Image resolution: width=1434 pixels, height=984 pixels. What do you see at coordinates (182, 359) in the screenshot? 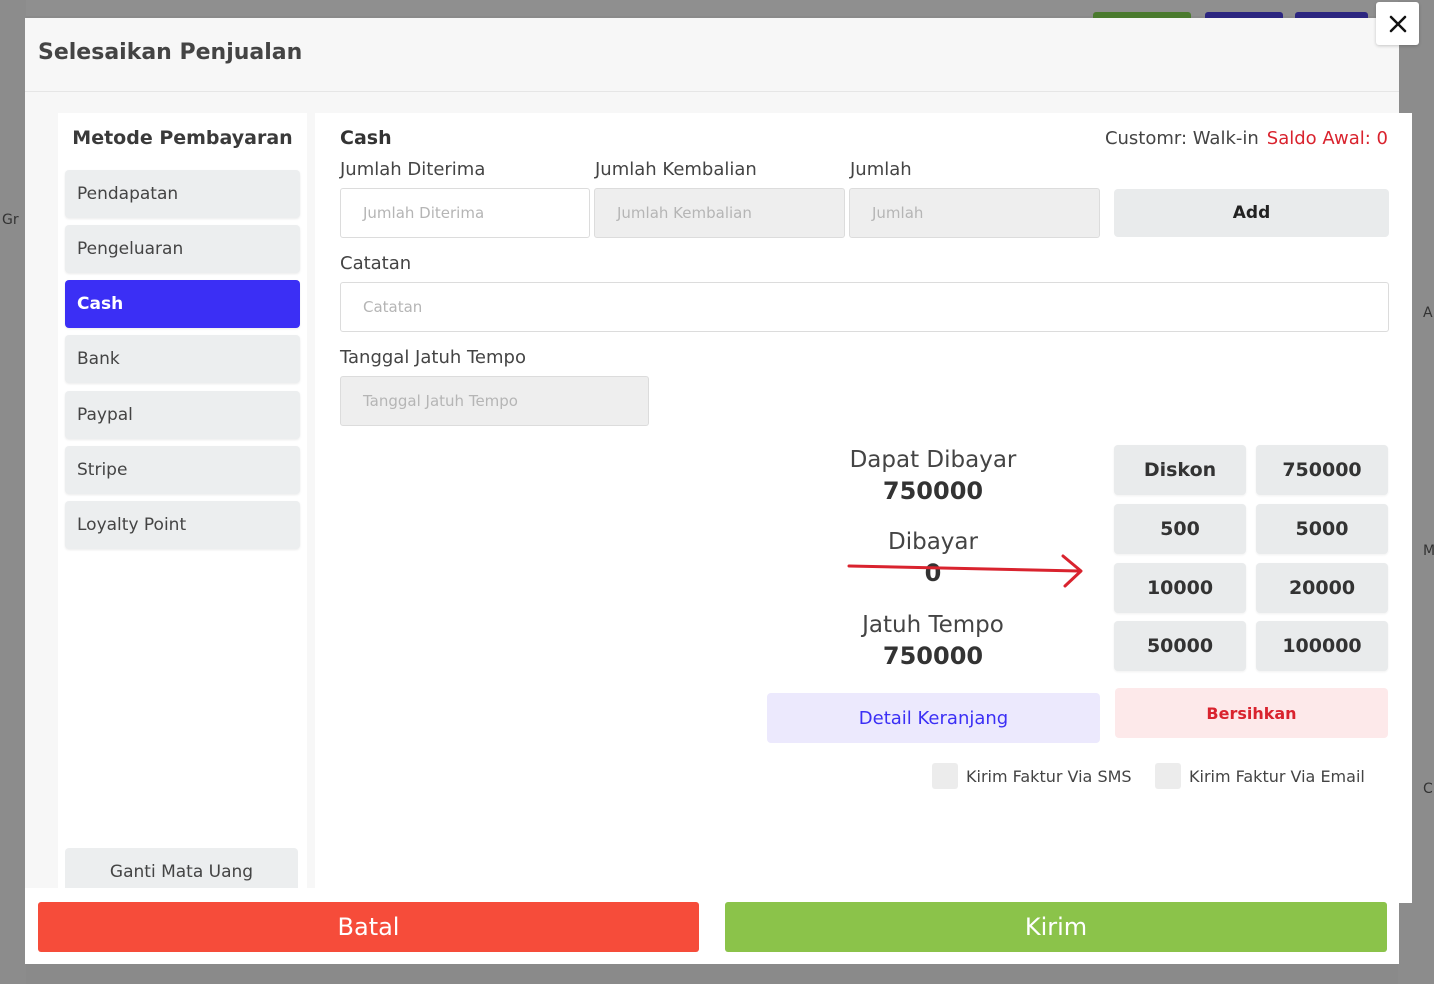
I see `method-bank-button: Bank` at bounding box center [182, 359].